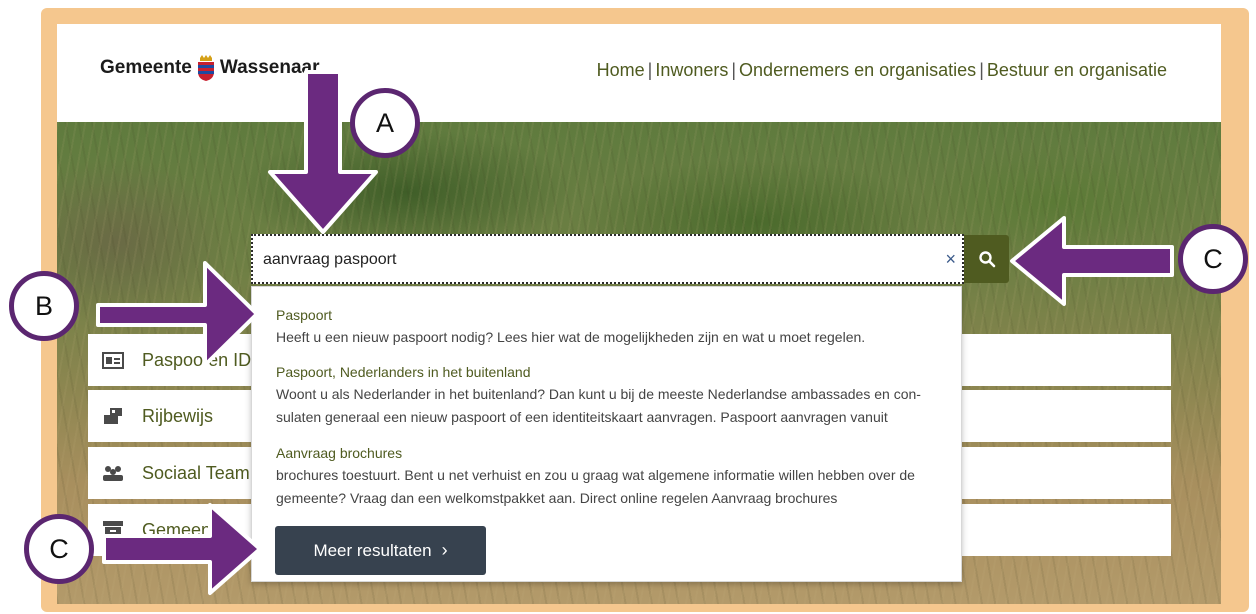 The width and height of the screenshot is (1256, 614). Describe the element at coordinates (44, 306) in the screenshot. I see `annotation-badge-b: B` at that location.